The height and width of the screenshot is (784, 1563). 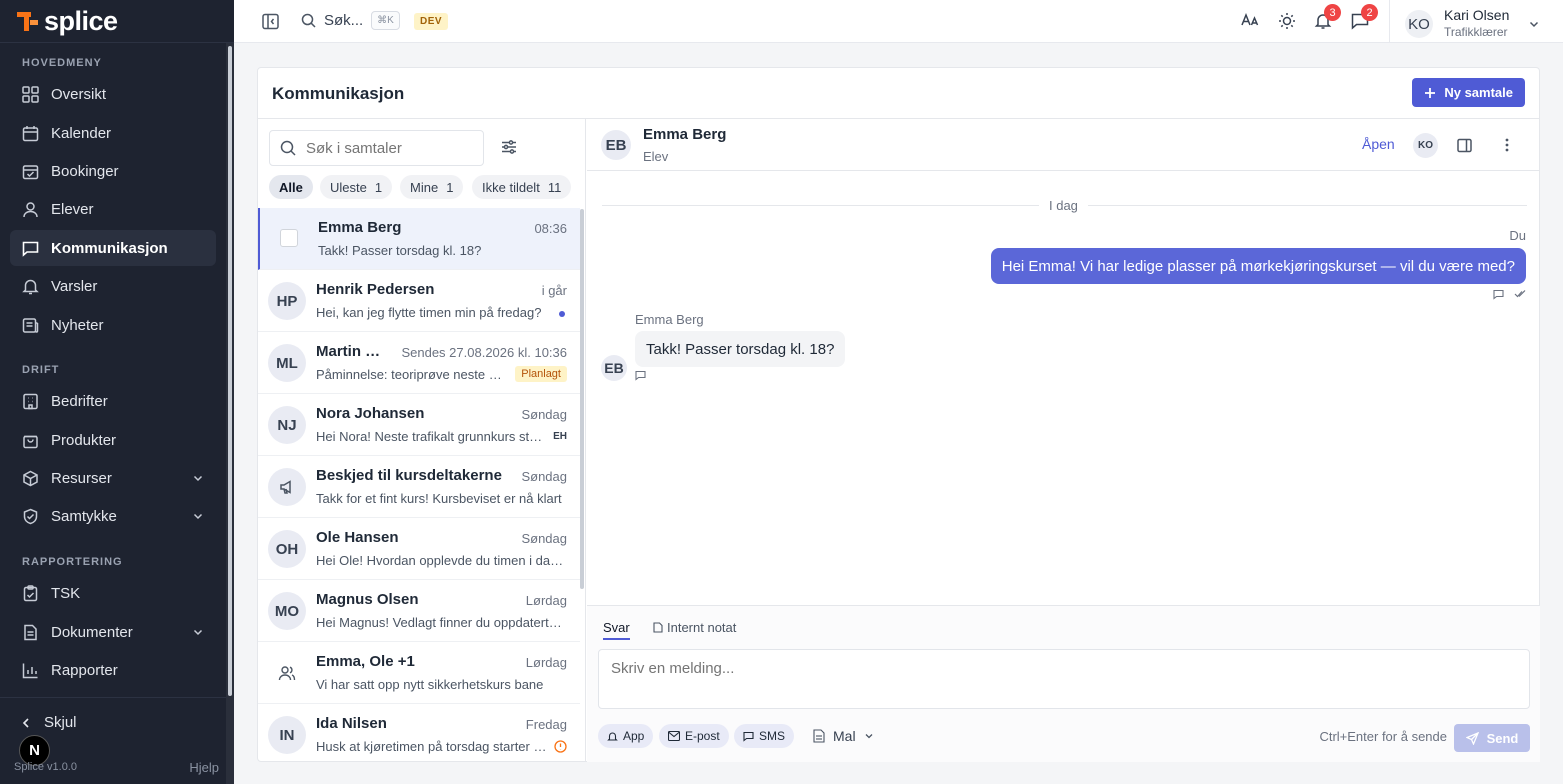 I want to click on sidebar-item-samtykke: Samtykke, so click(x=113, y=516).